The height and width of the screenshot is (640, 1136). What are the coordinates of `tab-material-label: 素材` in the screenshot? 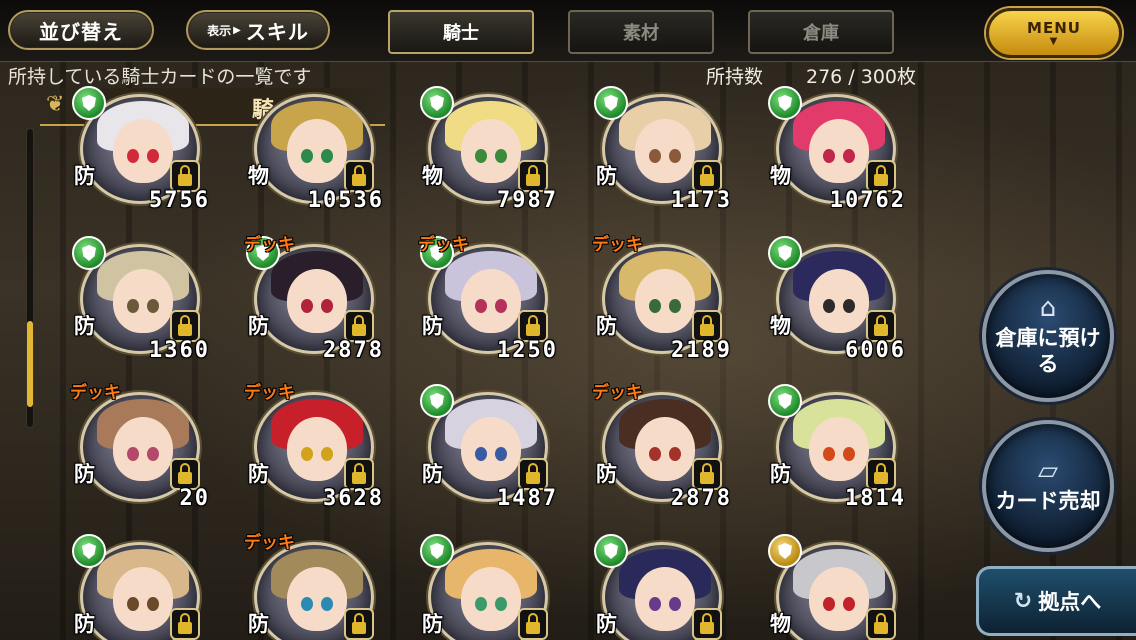 It's located at (641, 33).